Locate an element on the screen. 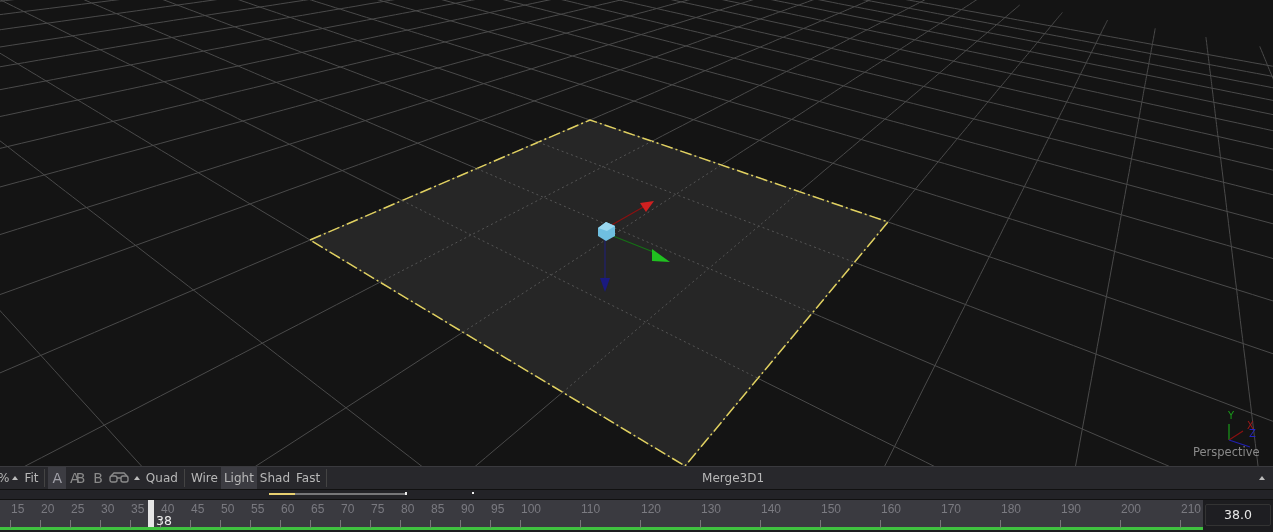 The width and height of the screenshot is (1273, 532). axis-label: X is located at coordinates (1250, 425).